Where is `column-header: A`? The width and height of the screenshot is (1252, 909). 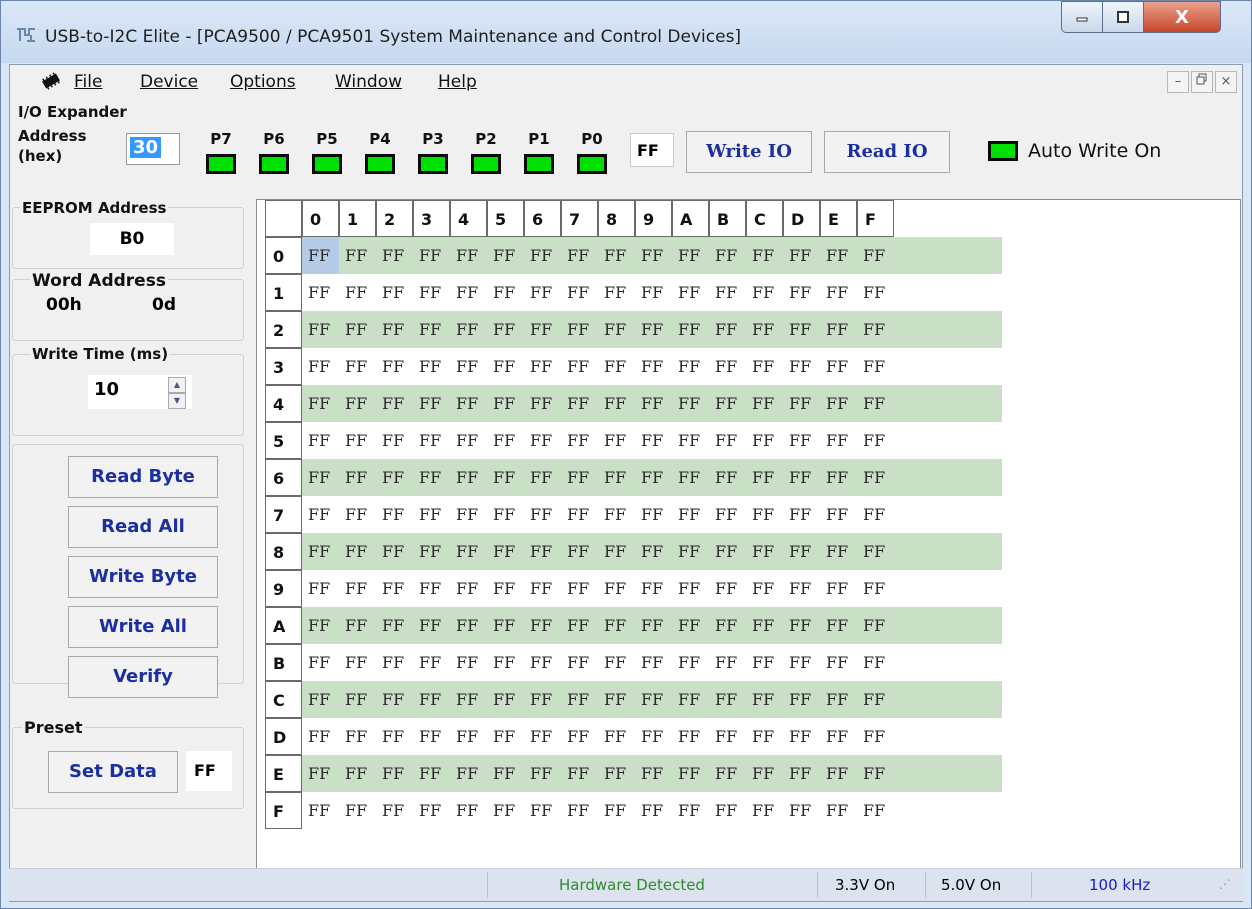 column-header: A is located at coordinates (690, 218).